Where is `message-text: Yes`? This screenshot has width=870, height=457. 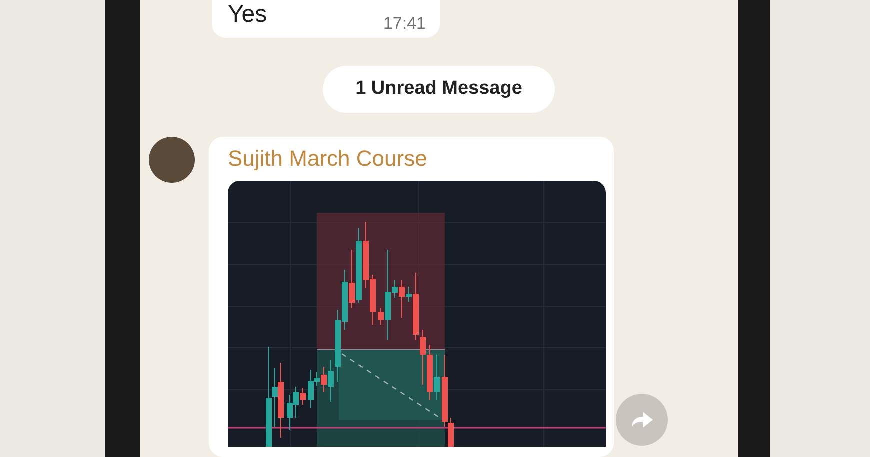 message-text: Yes is located at coordinates (248, 15).